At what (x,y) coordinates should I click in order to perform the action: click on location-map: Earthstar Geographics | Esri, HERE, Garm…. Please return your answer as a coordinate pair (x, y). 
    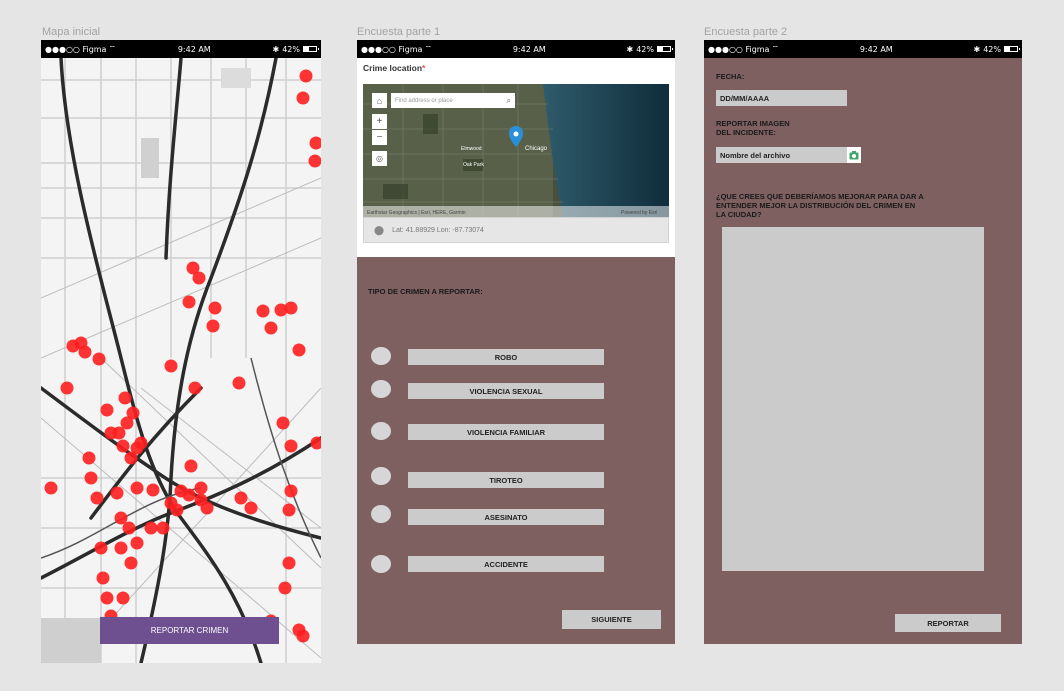
    Looking at the image, I should click on (516, 150).